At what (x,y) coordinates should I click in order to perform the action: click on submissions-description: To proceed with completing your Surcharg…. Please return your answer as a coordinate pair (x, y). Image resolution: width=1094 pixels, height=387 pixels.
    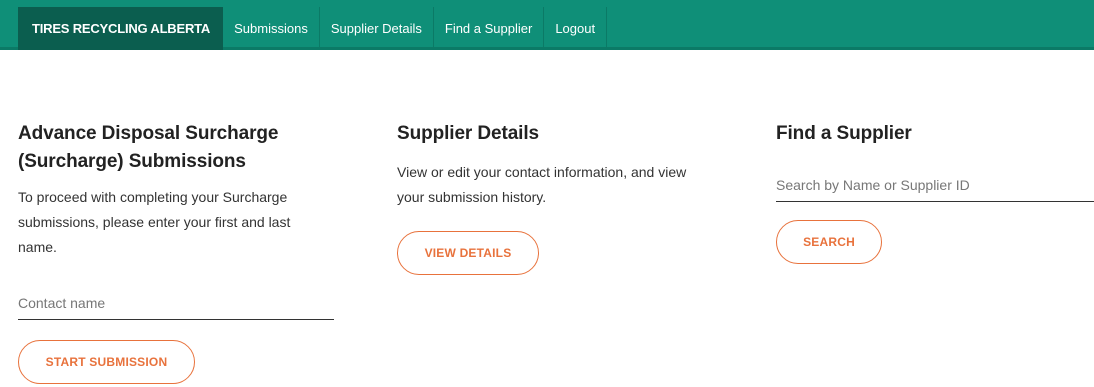
    Looking at the image, I should click on (154, 222).